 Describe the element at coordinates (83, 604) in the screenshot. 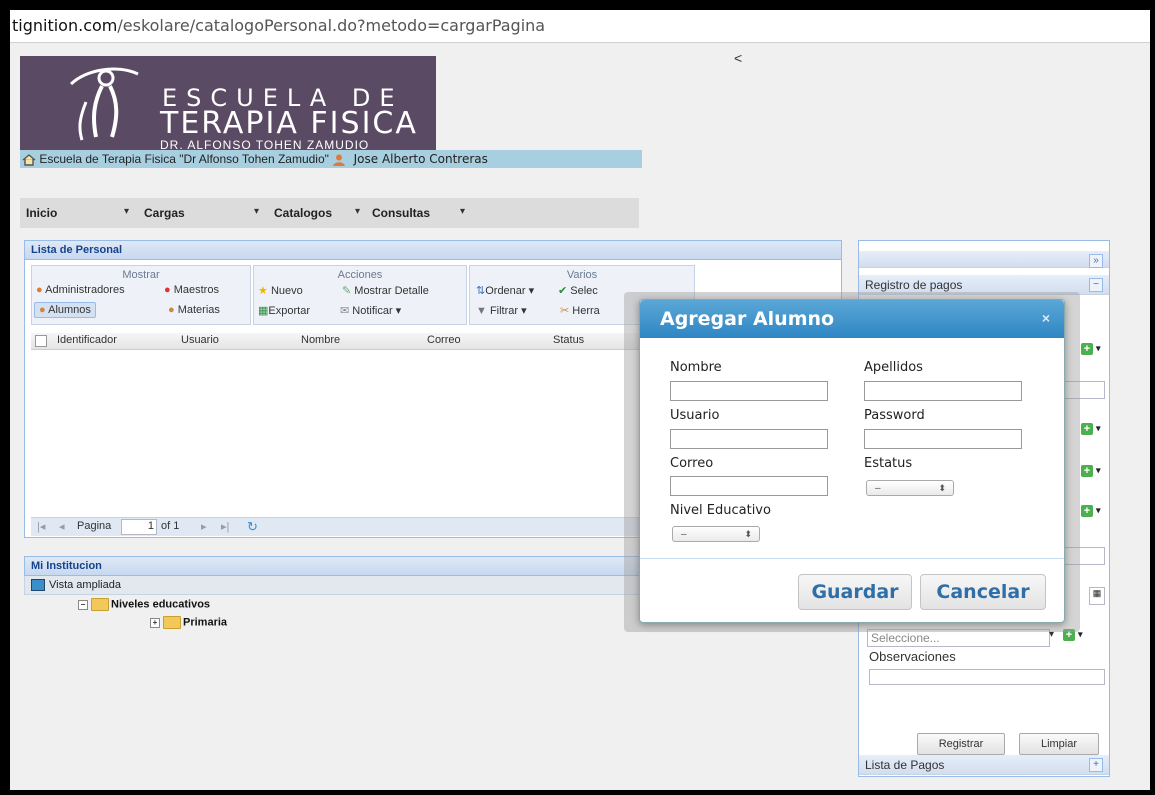

I see `collapse-icon: −` at that location.